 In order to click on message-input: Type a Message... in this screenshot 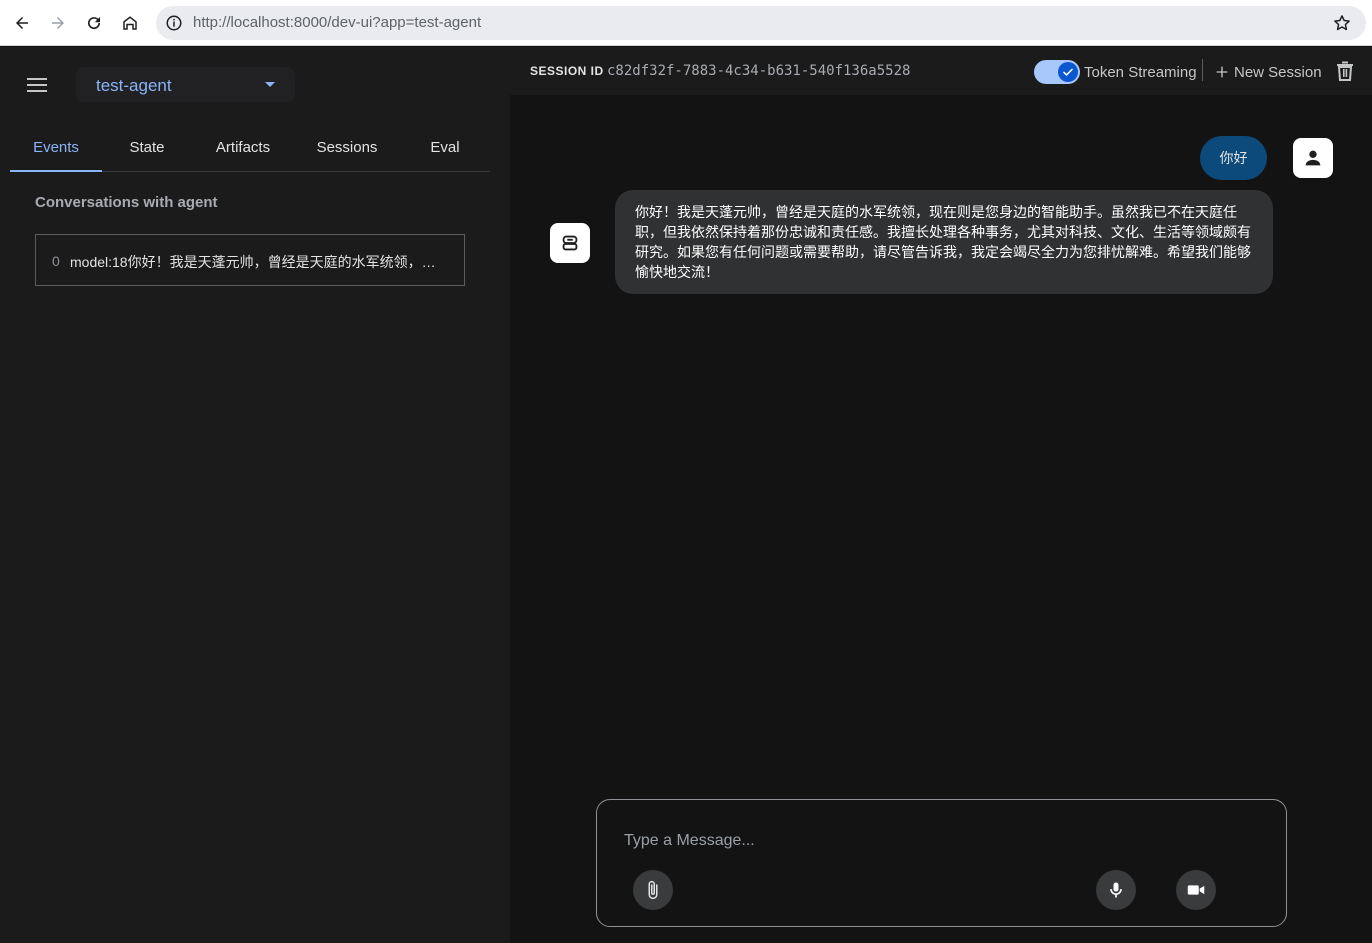, I will do `click(689, 841)`.